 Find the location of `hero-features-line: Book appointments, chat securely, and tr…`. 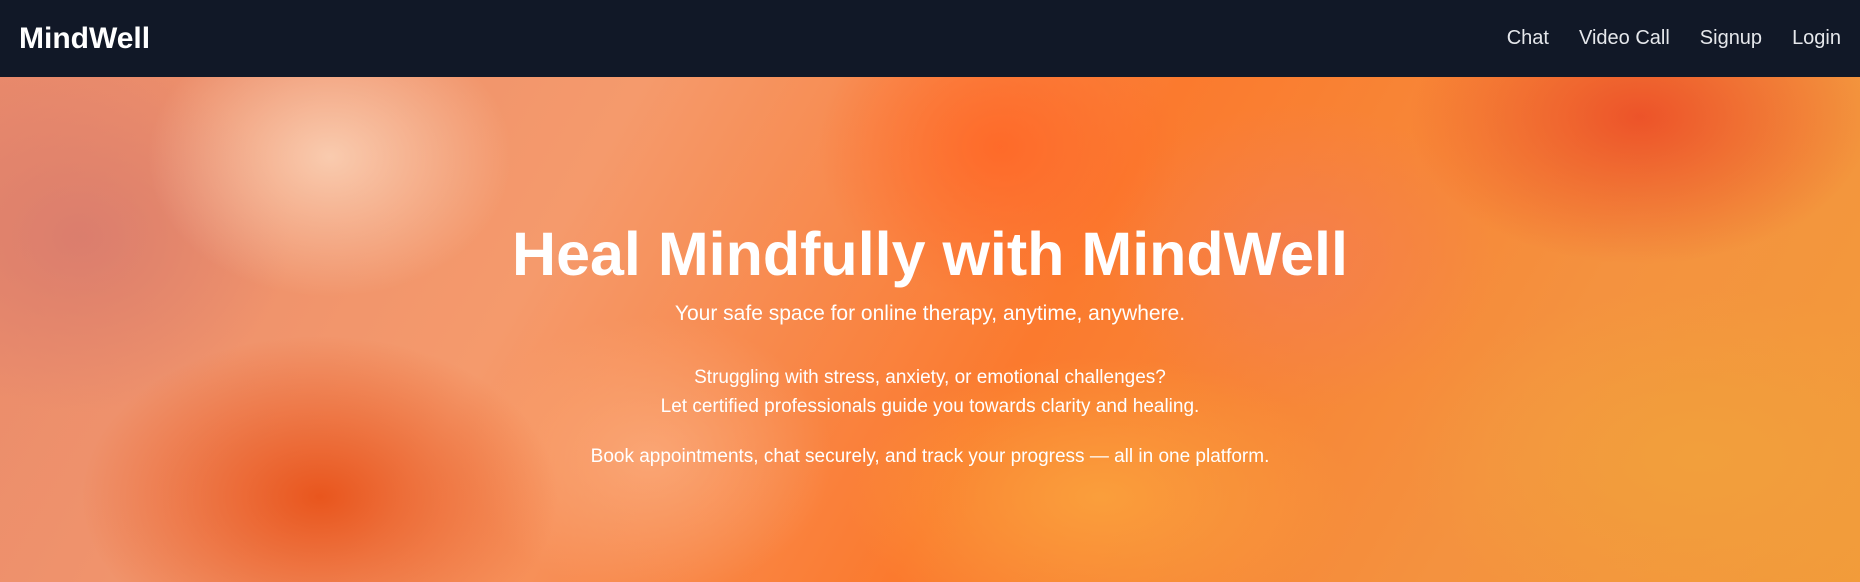

hero-features-line: Book appointments, chat securely, and tr… is located at coordinates (930, 456).